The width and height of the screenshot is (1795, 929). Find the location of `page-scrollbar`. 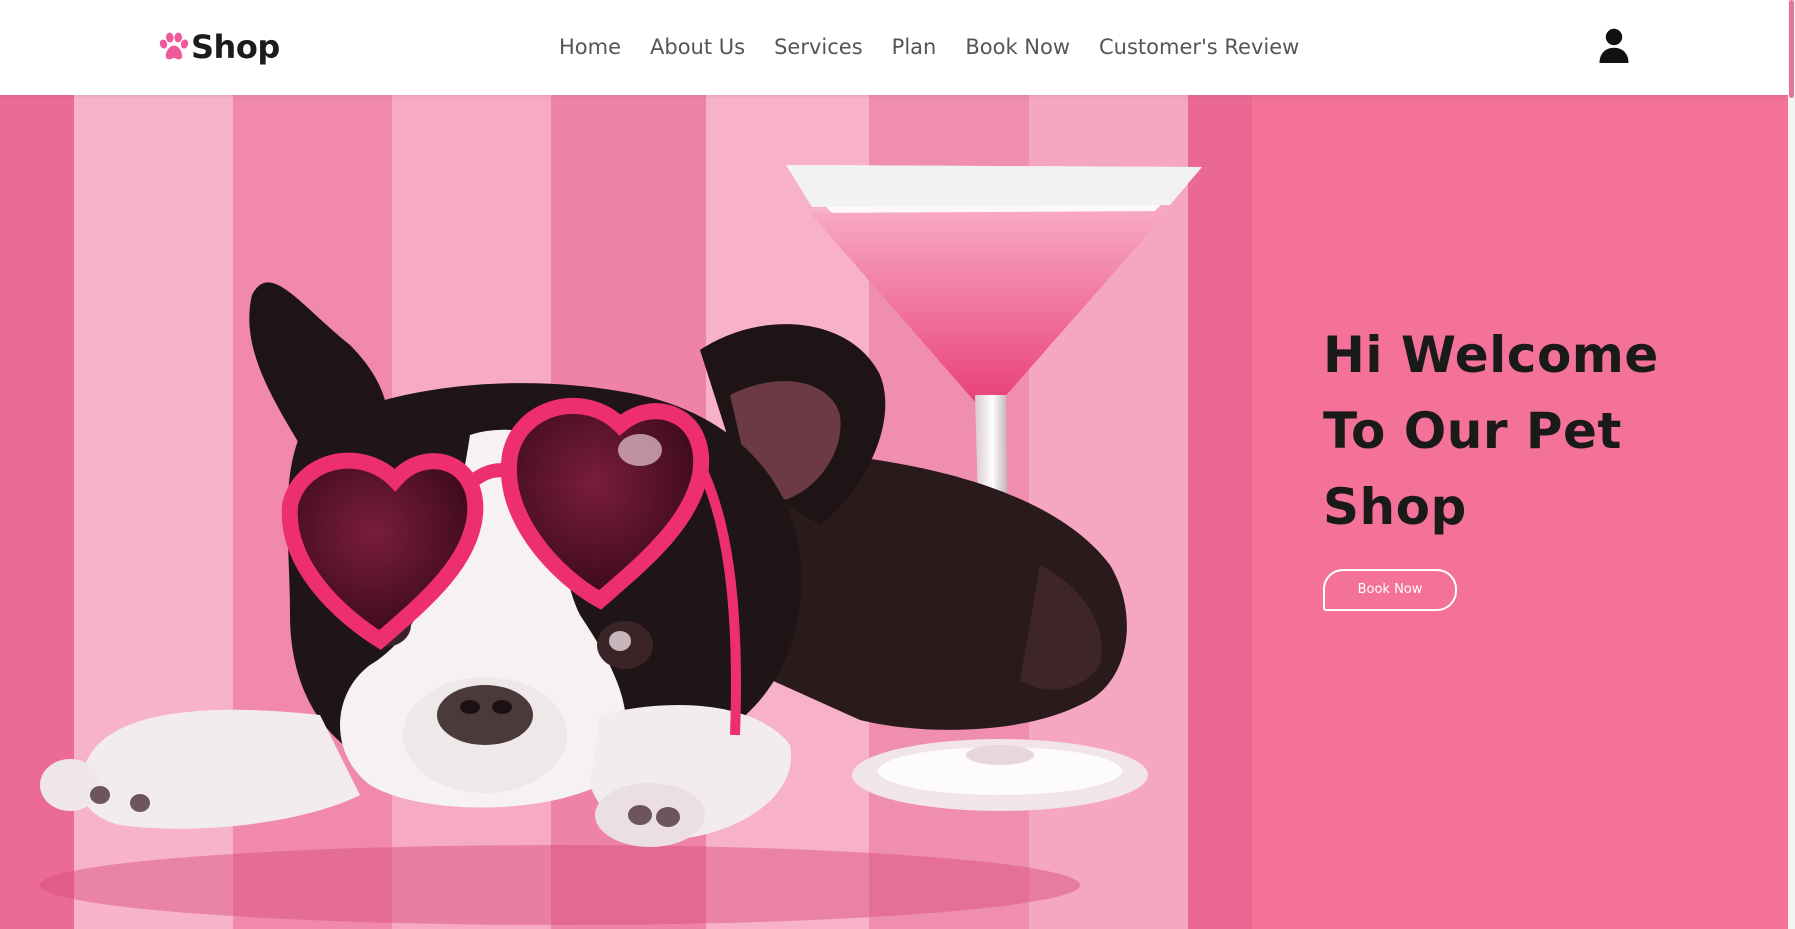

page-scrollbar is located at coordinates (1791, 464).